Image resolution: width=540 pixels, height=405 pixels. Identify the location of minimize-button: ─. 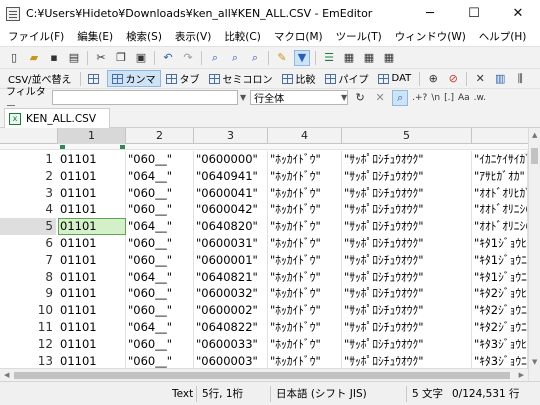
(430, 13).